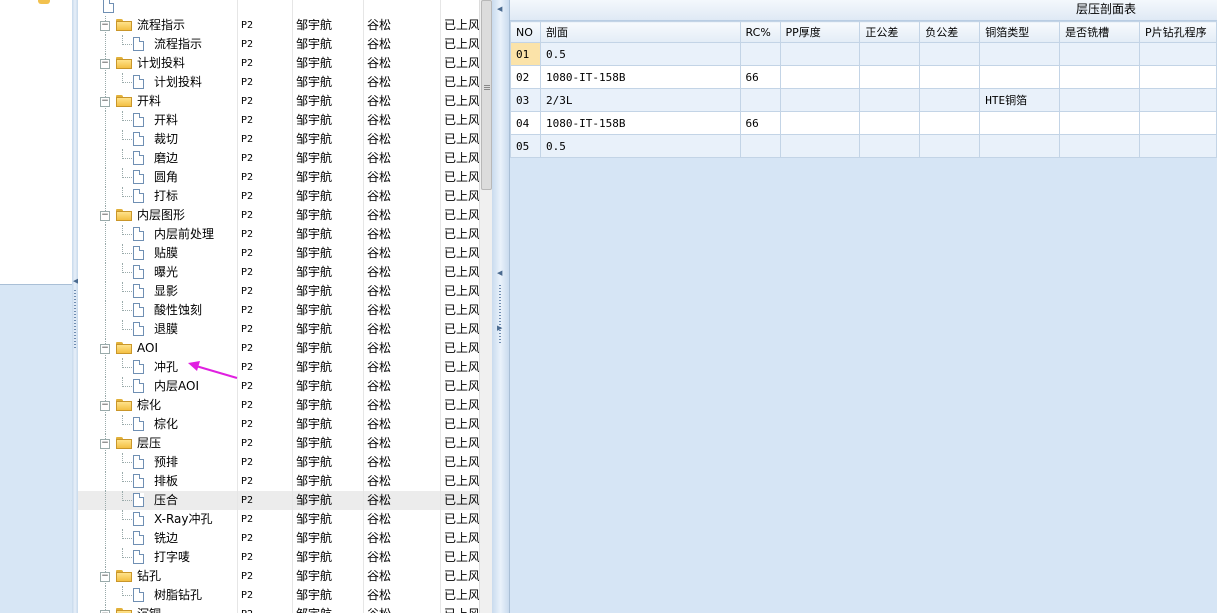  What do you see at coordinates (278, 158) in the screenshot?
I see `tree-item-row: 磨边 P2 邹宇航 谷松 已上风` at bounding box center [278, 158].